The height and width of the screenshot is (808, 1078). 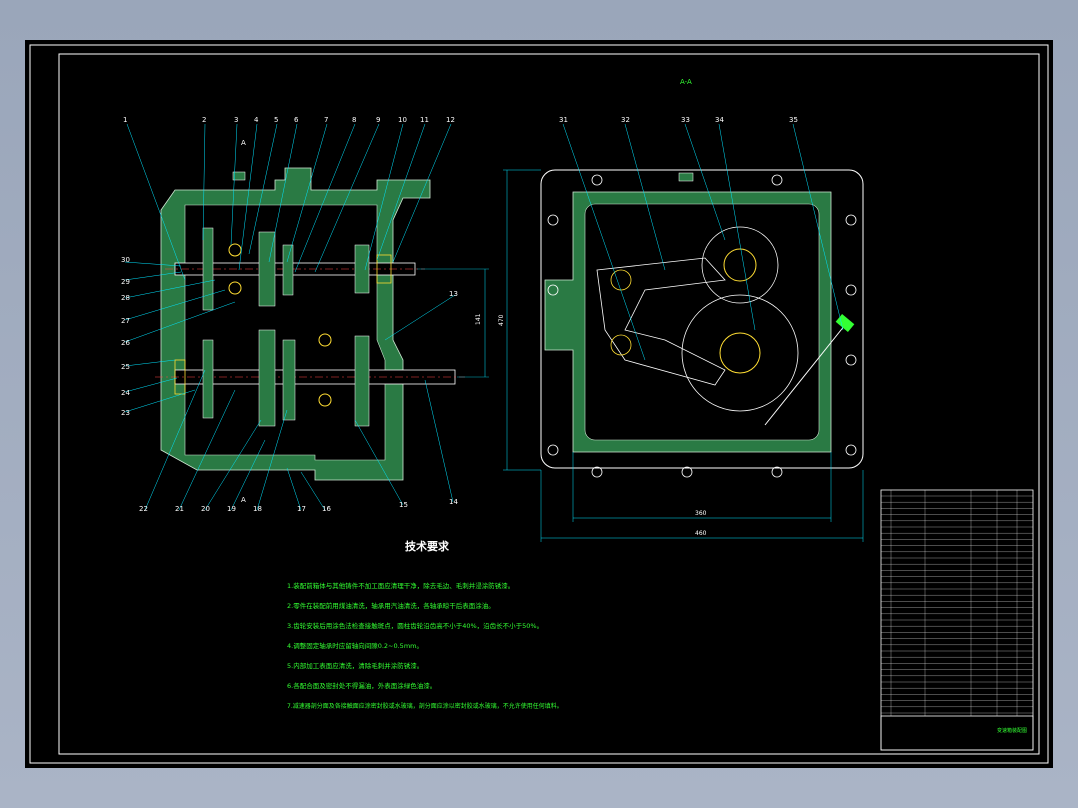 I want to click on label-16: 16, so click(x=326, y=509).